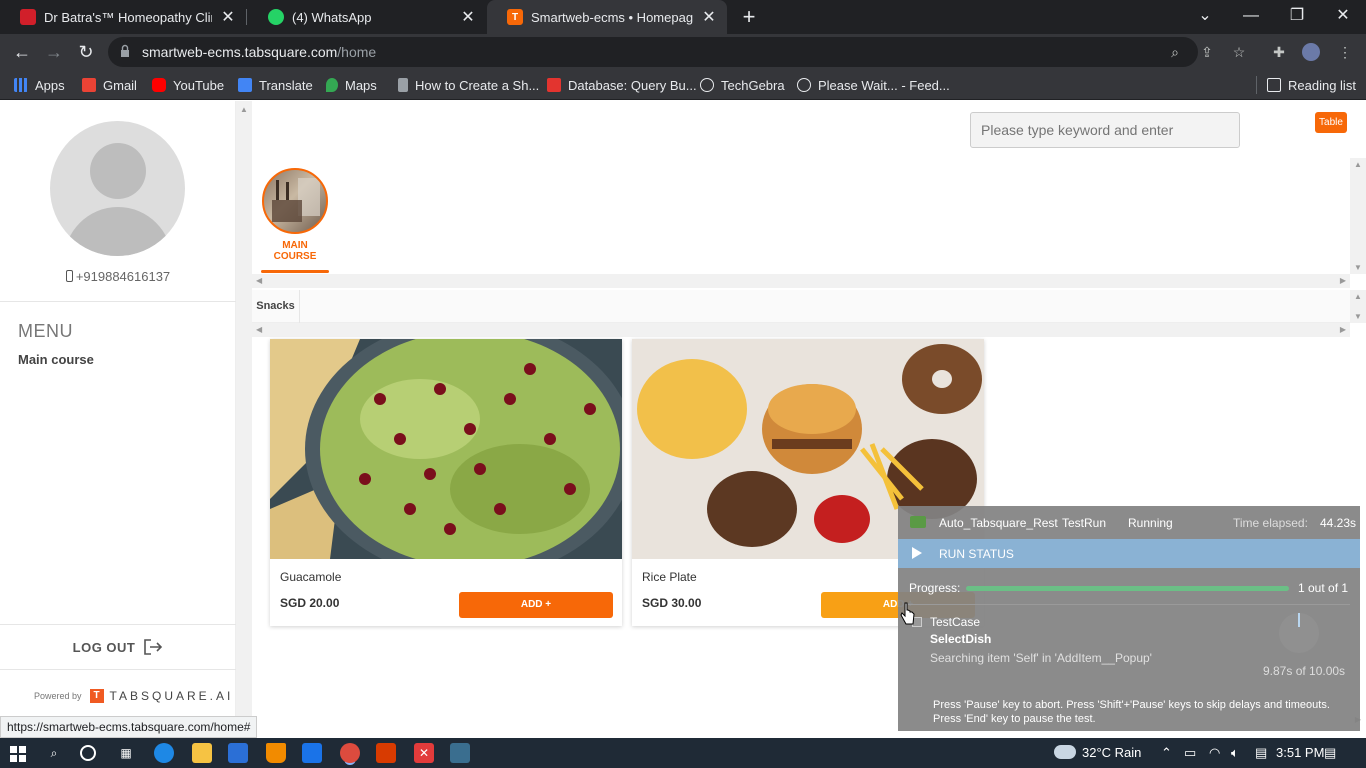  I want to click on tabsquare-logo-icon: T, so click(96, 696).